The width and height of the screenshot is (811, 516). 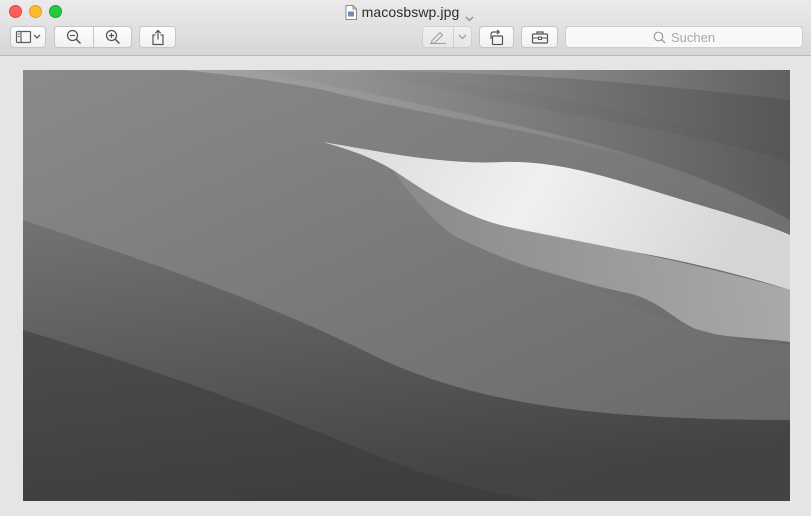 I want to click on rotate-icon, so click(x=496, y=37).